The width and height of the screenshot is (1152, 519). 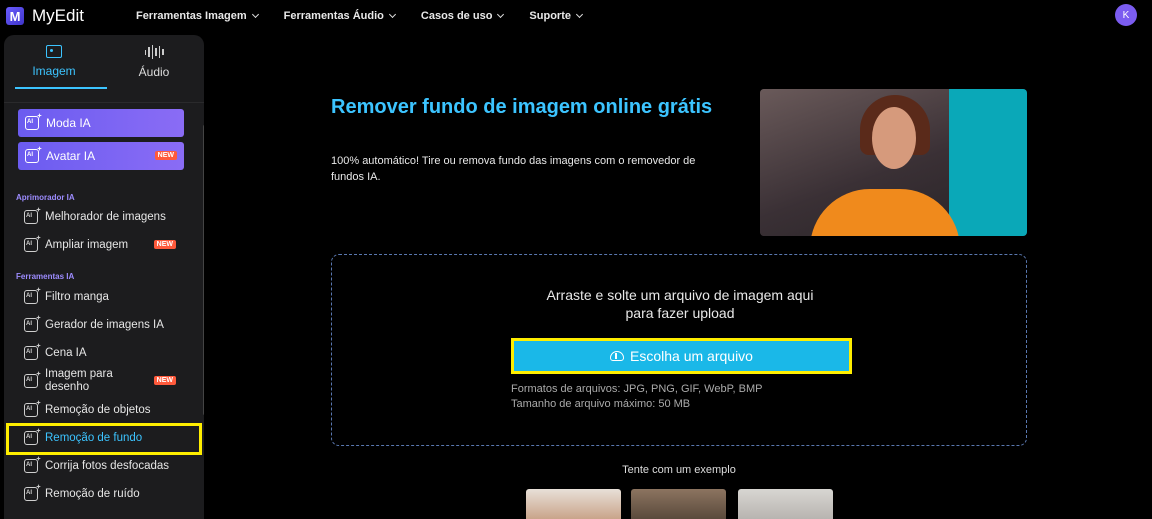 I want to click on nav-ferramentas-imagem: Ferramentas Imagem, so click(x=197, y=16).